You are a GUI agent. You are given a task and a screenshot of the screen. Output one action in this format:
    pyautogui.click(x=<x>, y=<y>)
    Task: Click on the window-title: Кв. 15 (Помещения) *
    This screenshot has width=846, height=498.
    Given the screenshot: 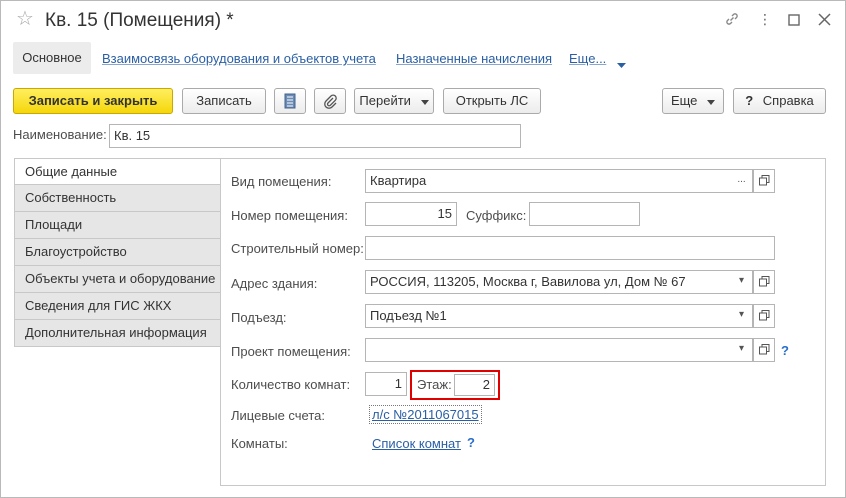 What is the action you would take?
    pyautogui.click(x=139, y=20)
    